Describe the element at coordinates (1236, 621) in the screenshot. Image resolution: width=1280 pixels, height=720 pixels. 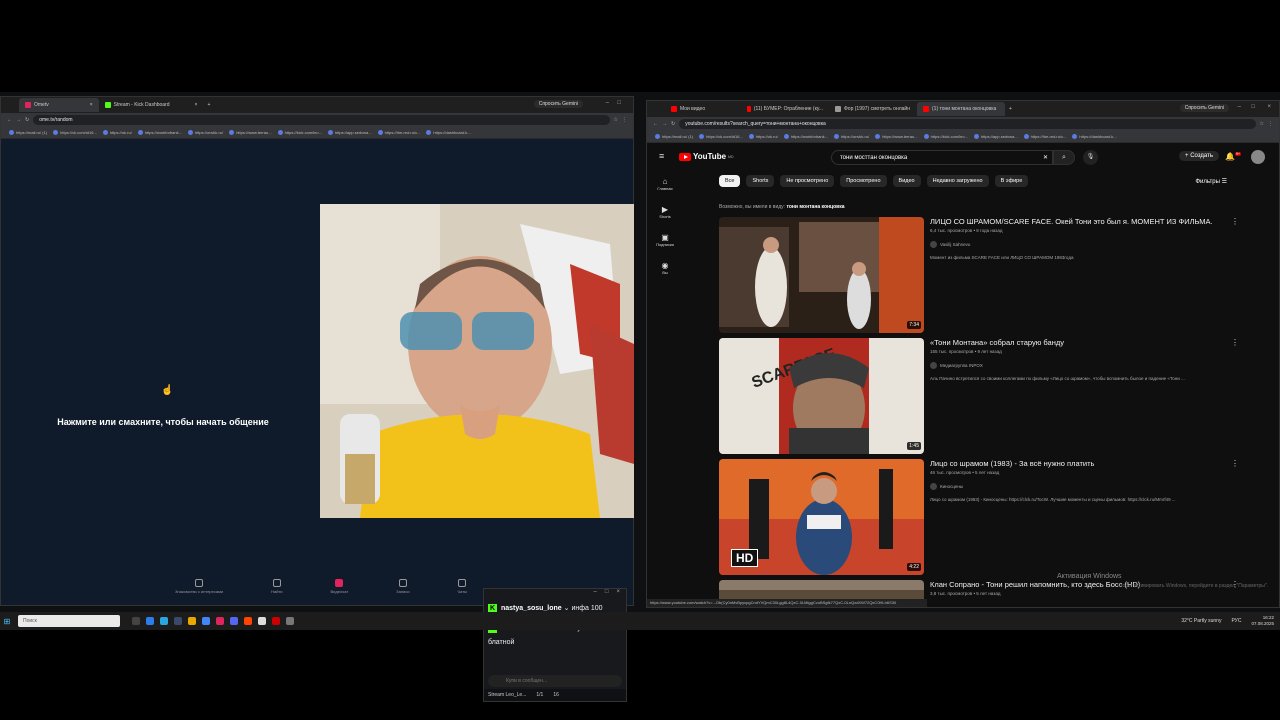
I see `language-indicator: РУС` at that location.